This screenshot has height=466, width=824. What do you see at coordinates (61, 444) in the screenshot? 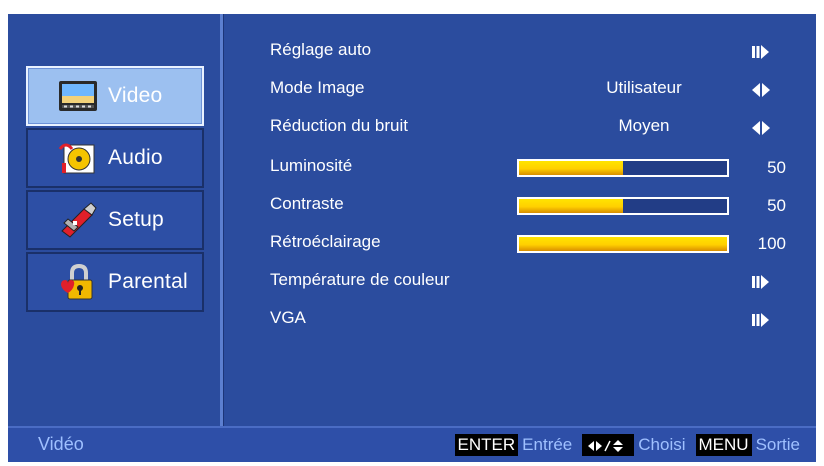
I see `footer-title: Vidéo` at bounding box center [61, 444].